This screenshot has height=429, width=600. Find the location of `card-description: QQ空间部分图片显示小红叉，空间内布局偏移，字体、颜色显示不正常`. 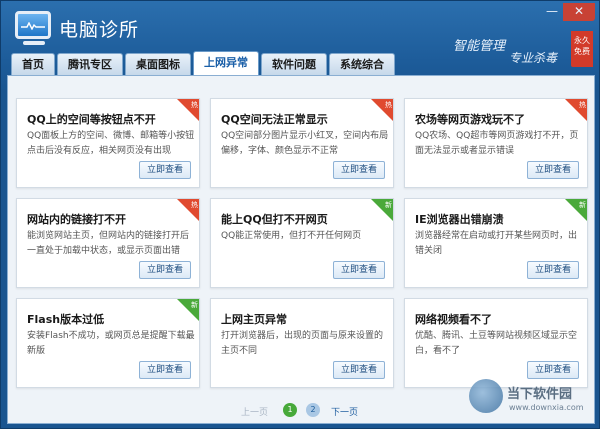

card-description: QQ空间部分图片显示小红叉，空间内布局偏移，字体、颜色显示不正常 is located at coordinates (305, 143).